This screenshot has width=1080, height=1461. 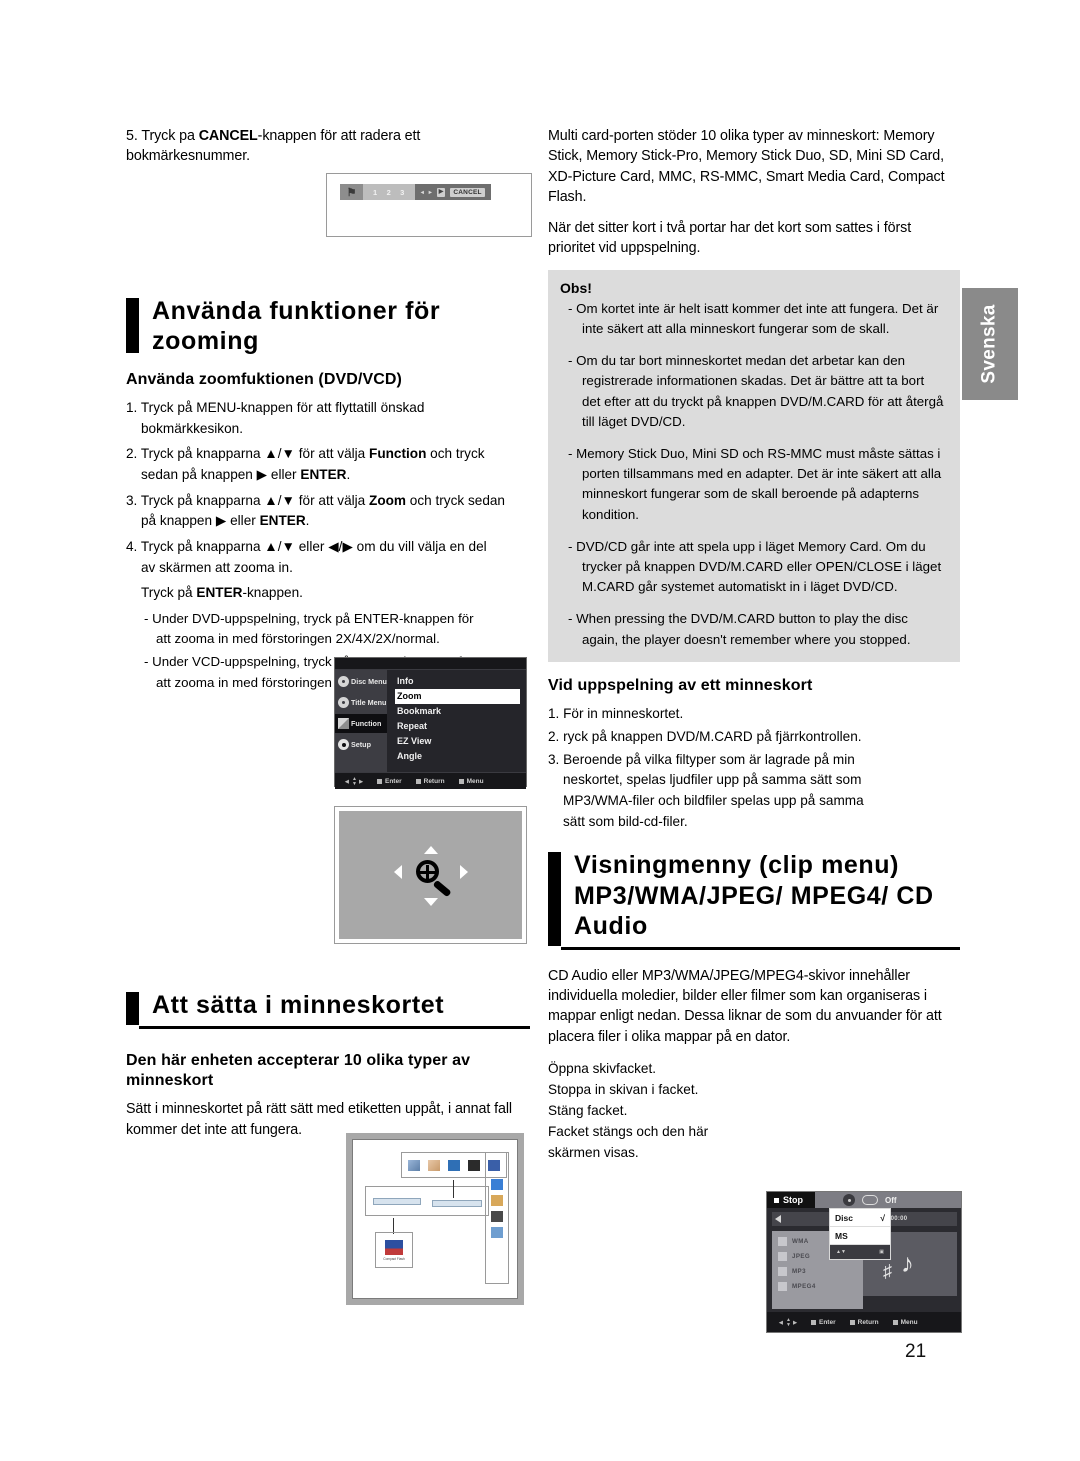 I want to click on dropdown-option-ms: MS, so click(x=860, y=1236).